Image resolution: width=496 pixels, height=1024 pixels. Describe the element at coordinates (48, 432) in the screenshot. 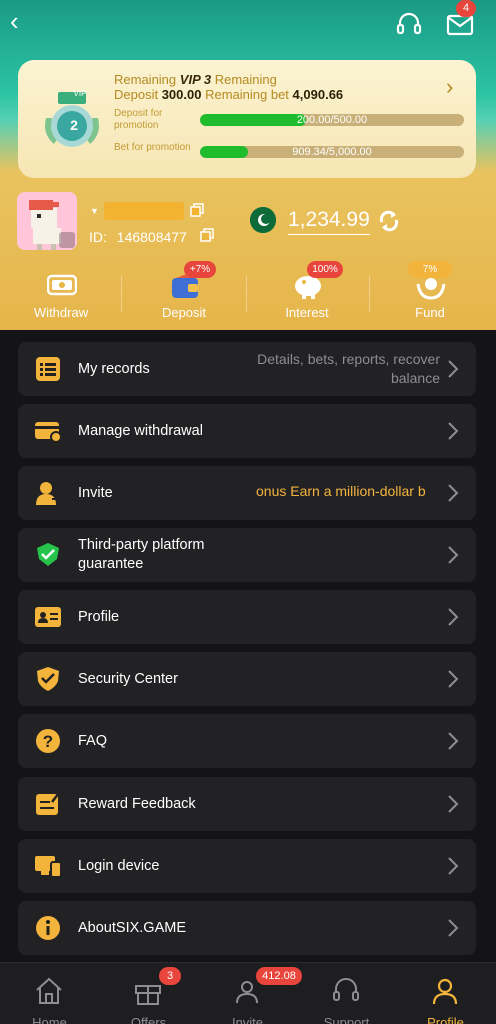

I see `card-gear-icon` at that location.